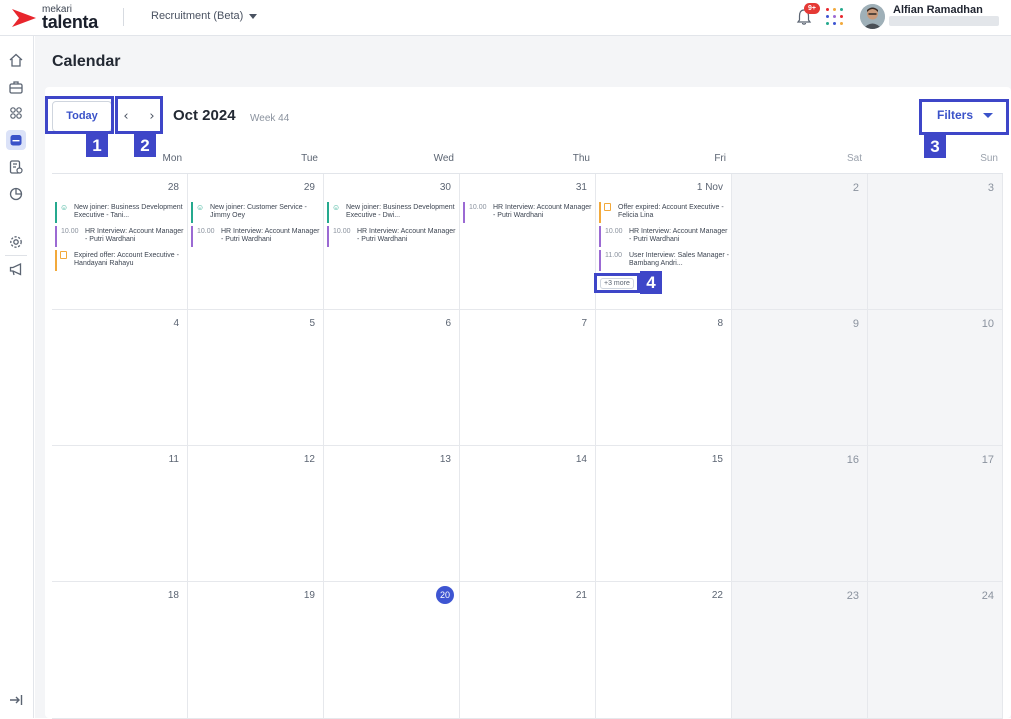  I want to click on day-cell: 24, so click(935, 650).